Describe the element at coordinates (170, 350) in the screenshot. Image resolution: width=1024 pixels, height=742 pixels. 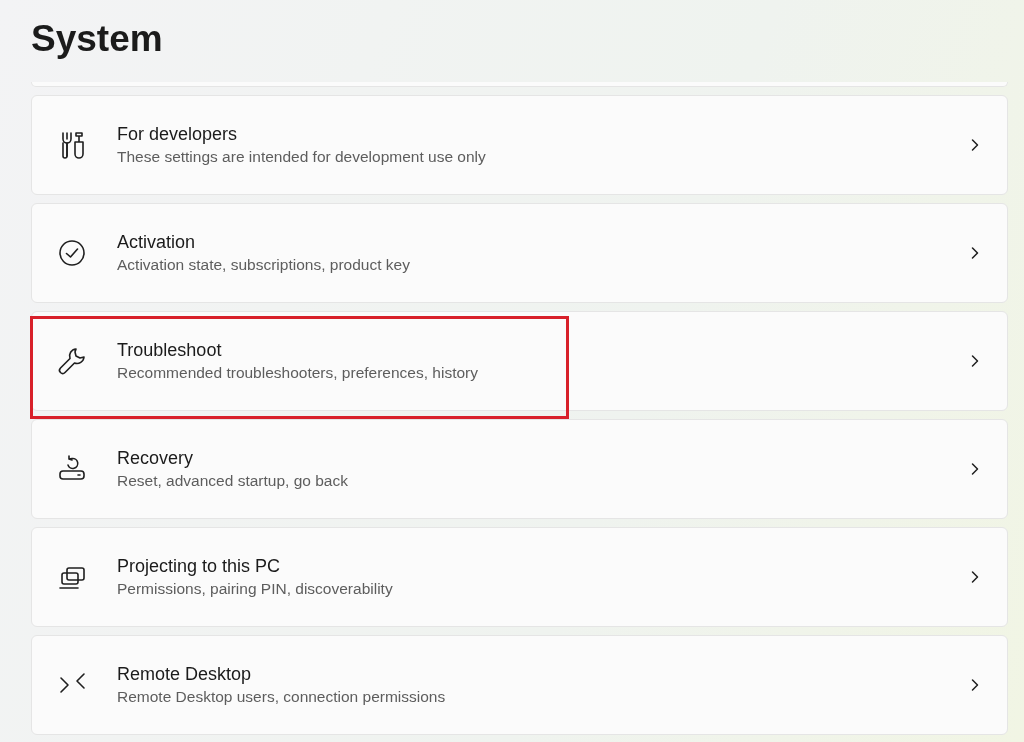
I see `card-title: Troubleshoot` at that location.